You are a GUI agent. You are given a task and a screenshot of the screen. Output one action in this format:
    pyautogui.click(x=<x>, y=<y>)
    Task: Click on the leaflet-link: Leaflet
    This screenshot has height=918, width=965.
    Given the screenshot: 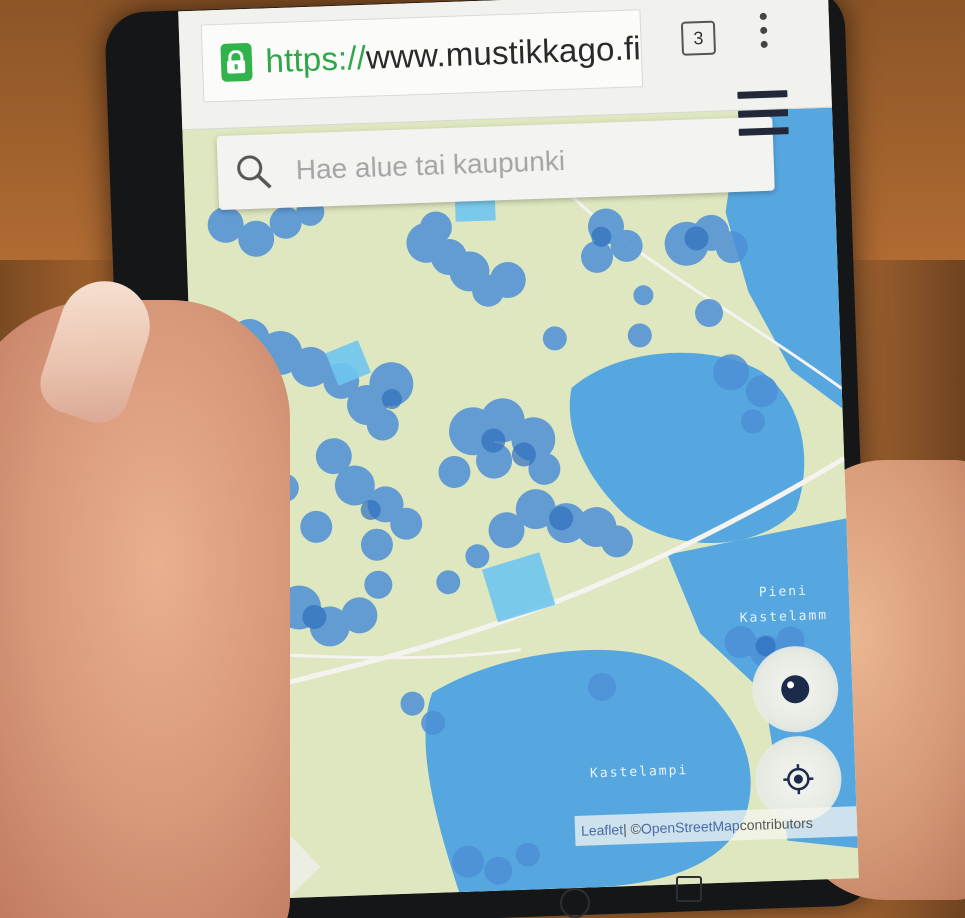 What is the action you would take?
    pyautogui.click(x=602, y=829)
    